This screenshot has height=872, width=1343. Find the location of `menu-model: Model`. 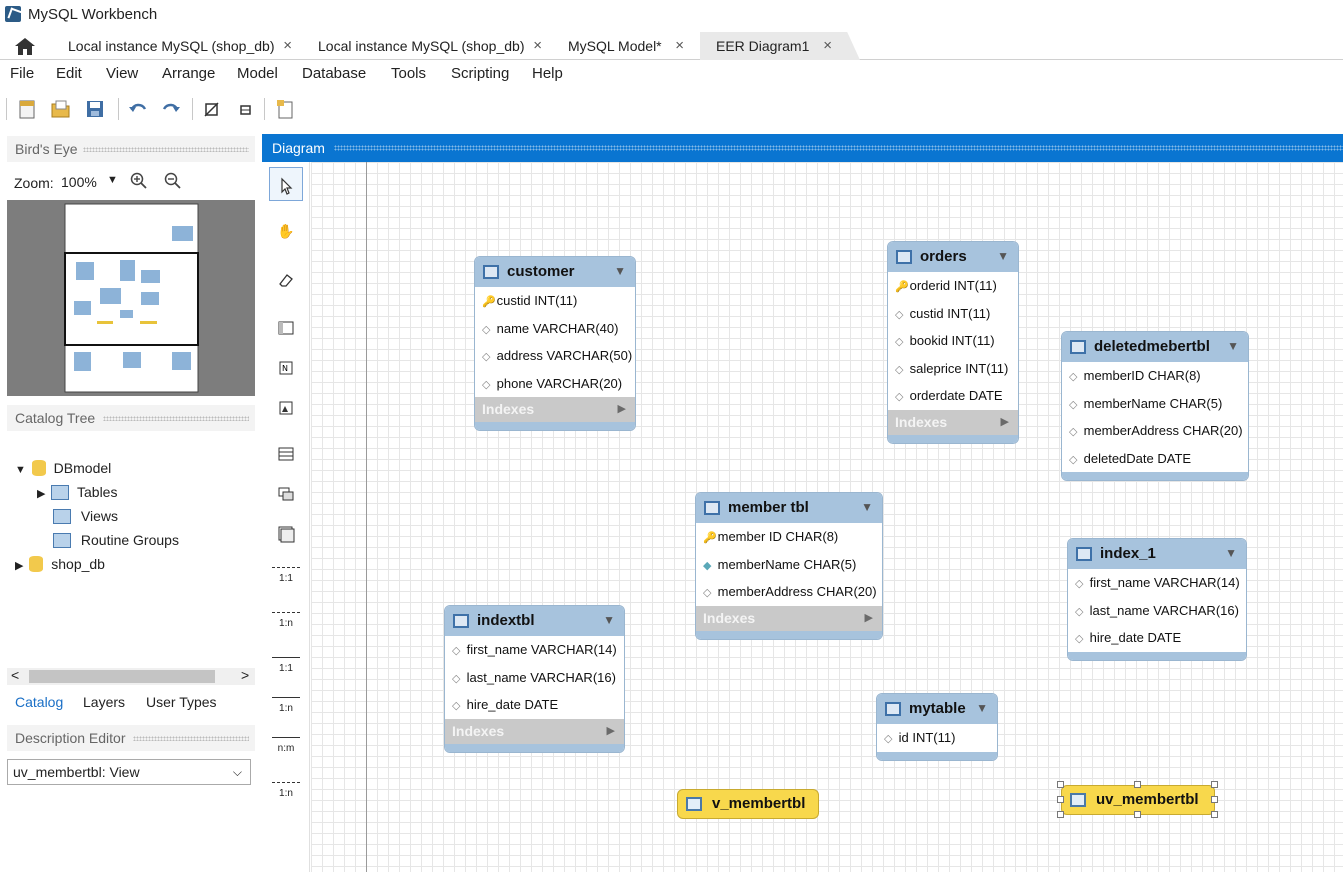

menu-model: Model is located at coordinates (257, 73).